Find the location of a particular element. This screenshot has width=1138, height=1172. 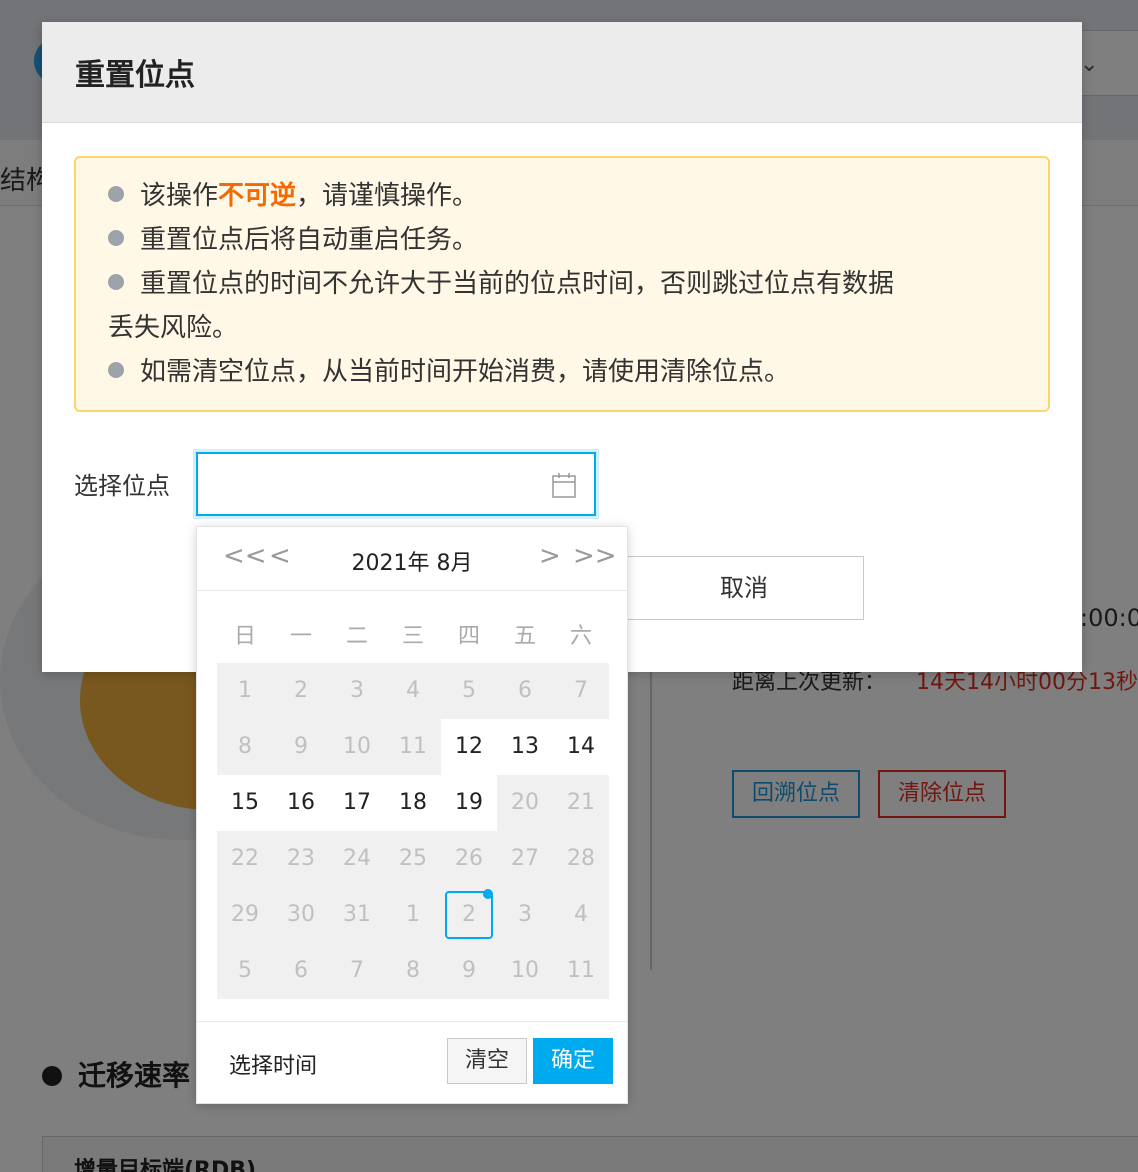

weekday-label: 四 is located at coordinates (468, 636).